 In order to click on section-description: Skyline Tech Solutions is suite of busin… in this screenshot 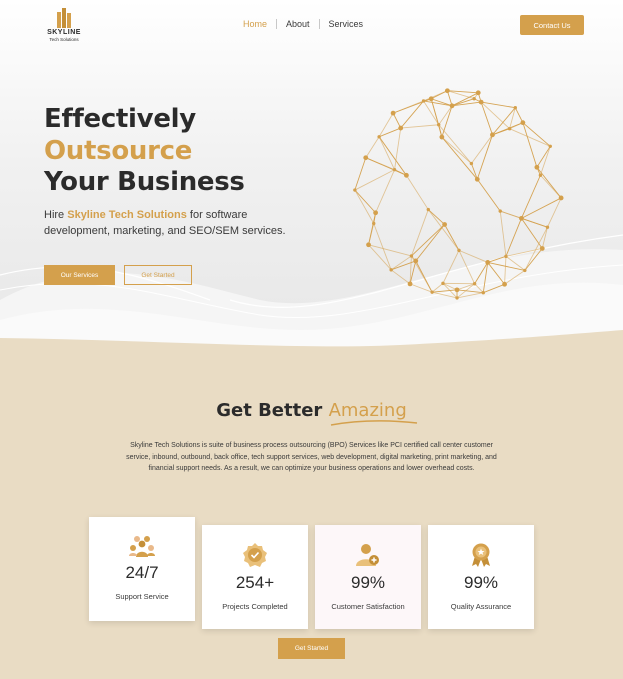, I will do `click(311, 457)`.